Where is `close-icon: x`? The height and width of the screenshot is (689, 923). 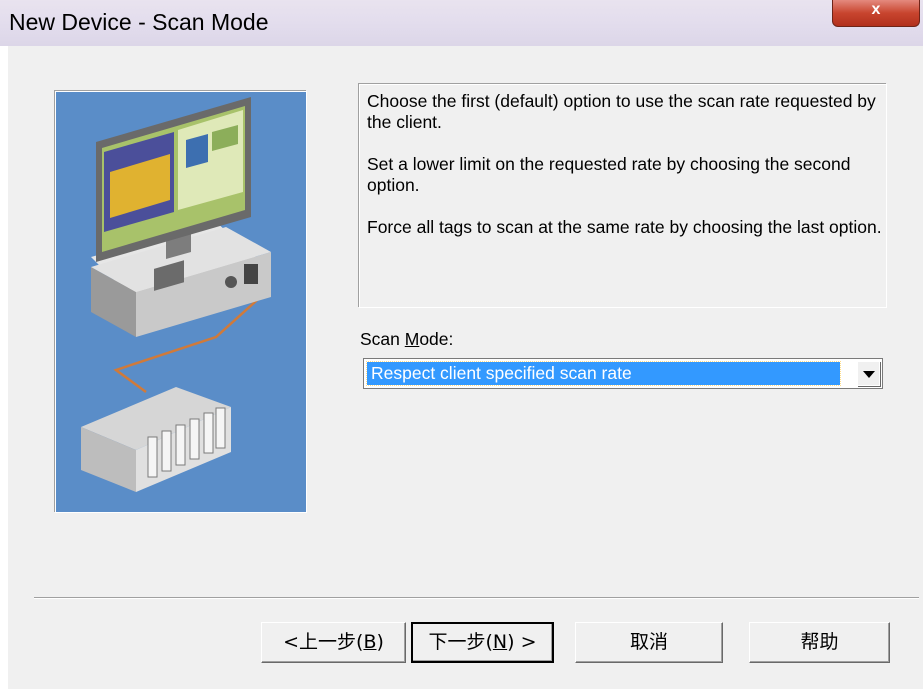 close-icon: x is located at coordinates (876, 9).